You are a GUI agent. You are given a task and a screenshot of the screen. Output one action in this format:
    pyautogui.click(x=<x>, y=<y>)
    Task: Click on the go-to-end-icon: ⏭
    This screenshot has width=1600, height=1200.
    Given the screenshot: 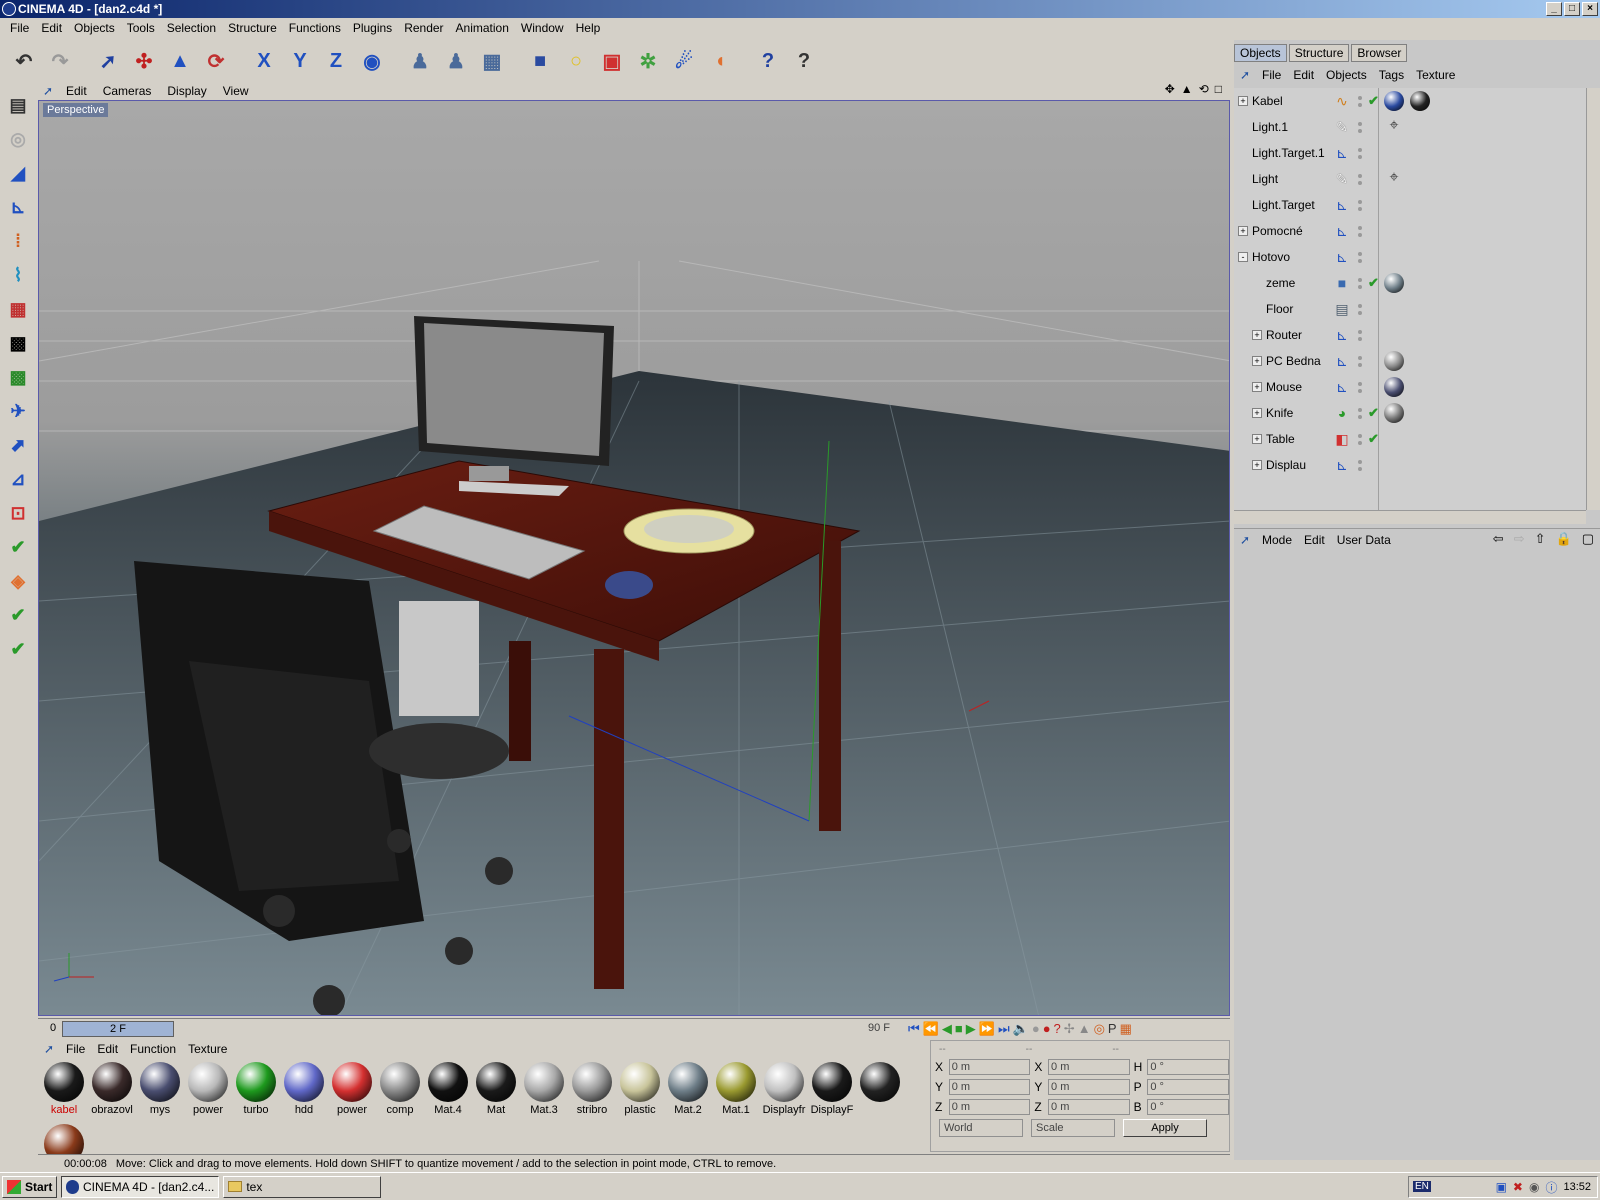 What is the action you would take?
    pyautogui.click(x=1004, y=1029)
    